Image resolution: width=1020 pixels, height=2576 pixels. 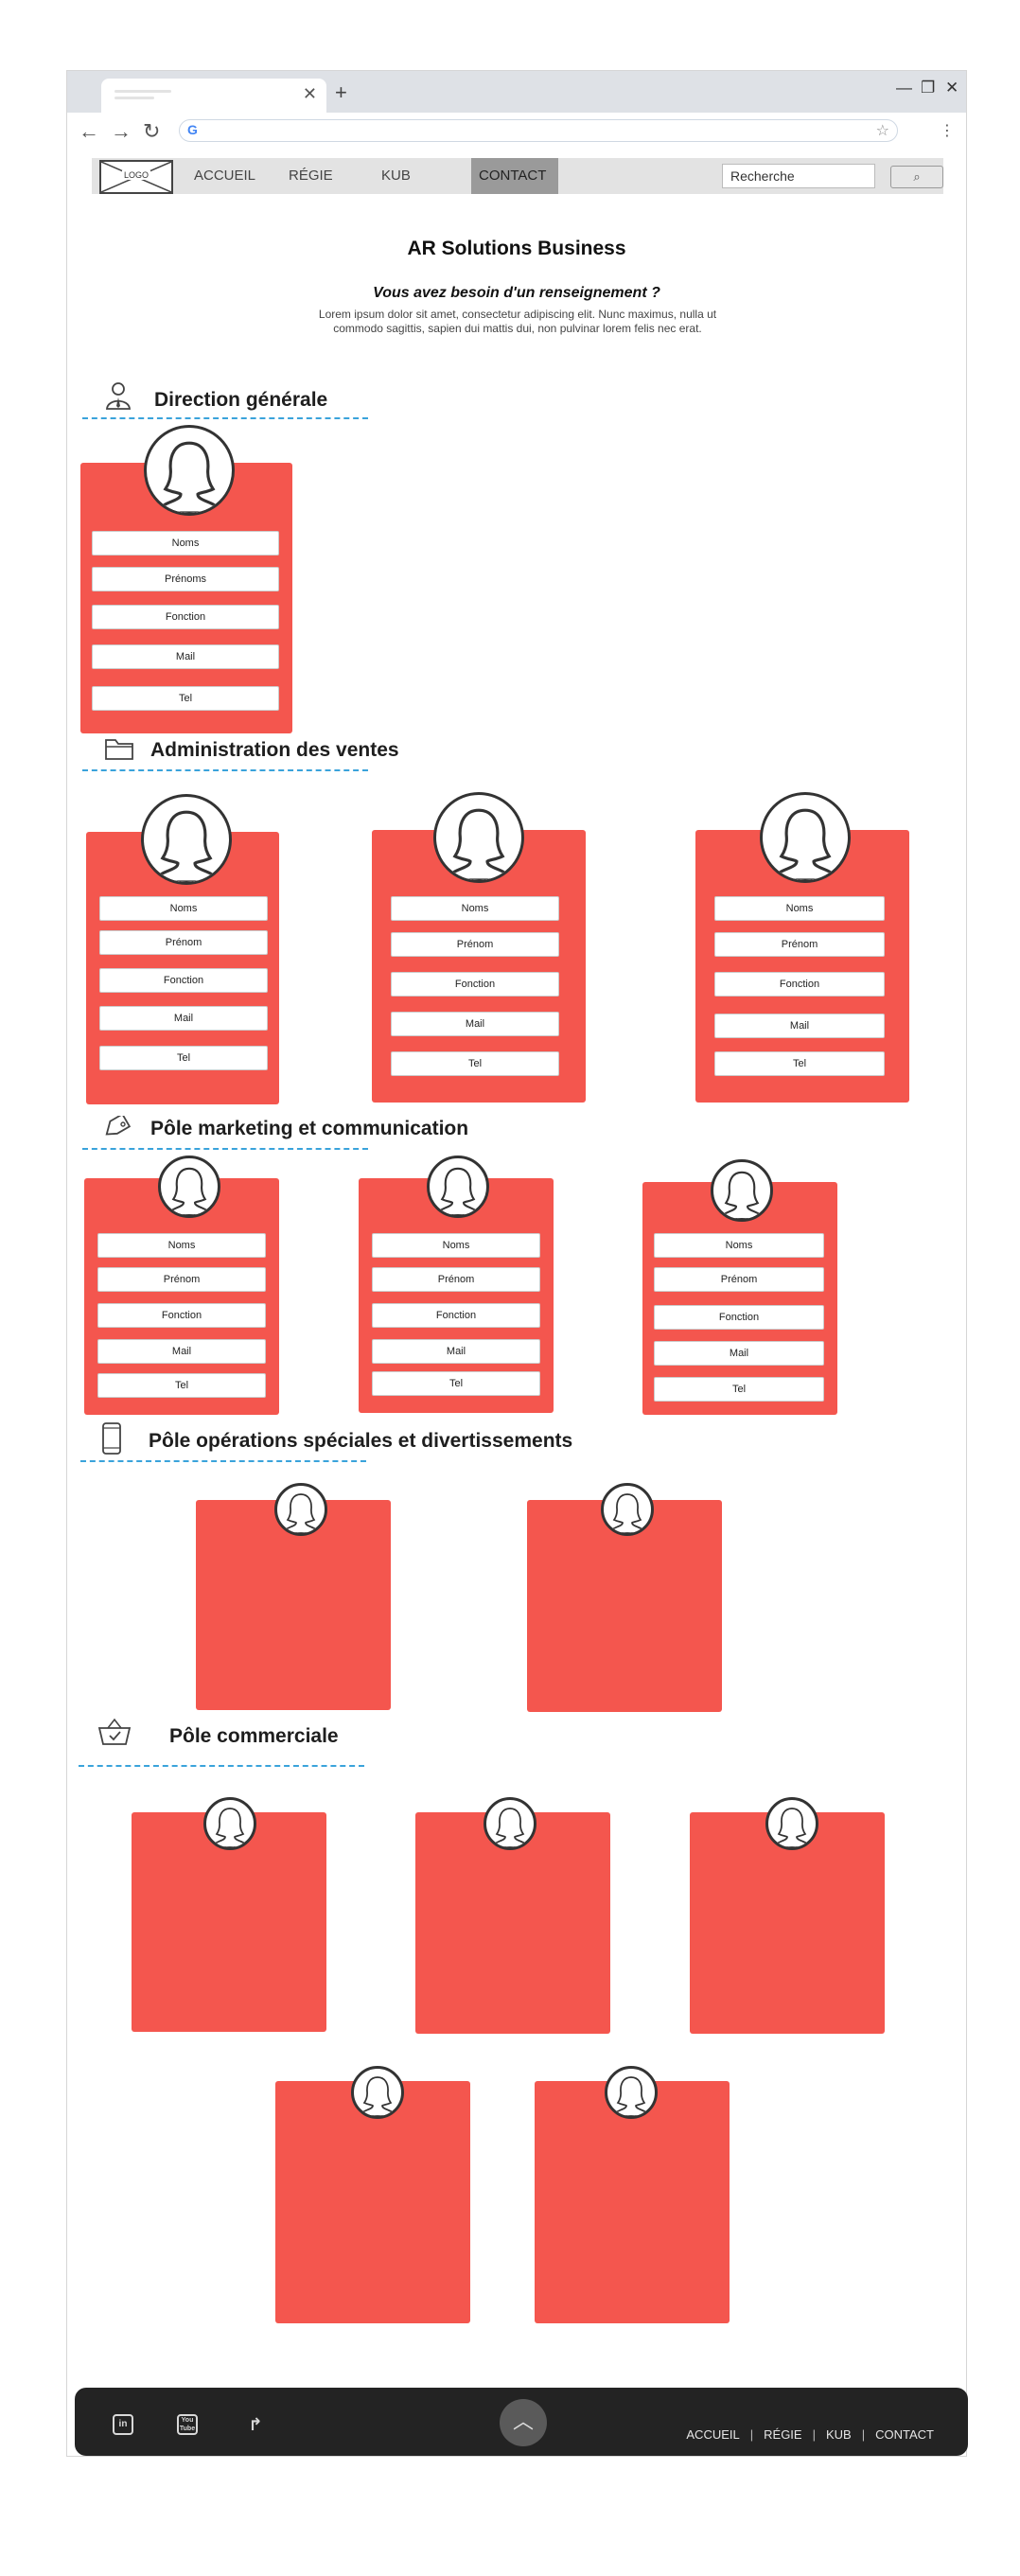 What do you see at coordinates (396, 176) in the screenshot?
I see `nav-kub: KUB` at bounding box center [396, 176].